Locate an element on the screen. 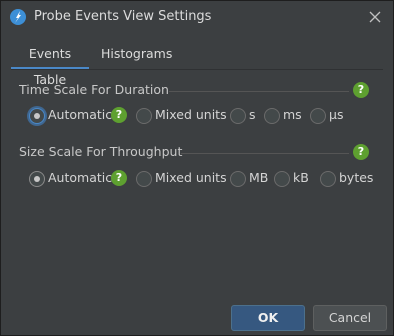  probe-app-icon is located at coordinates (18, 17).